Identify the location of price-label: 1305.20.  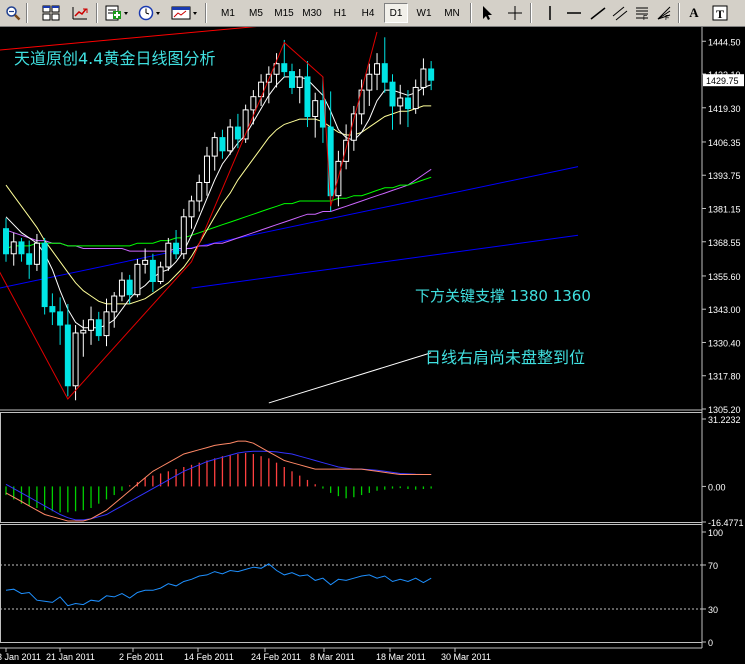
(724, 410).